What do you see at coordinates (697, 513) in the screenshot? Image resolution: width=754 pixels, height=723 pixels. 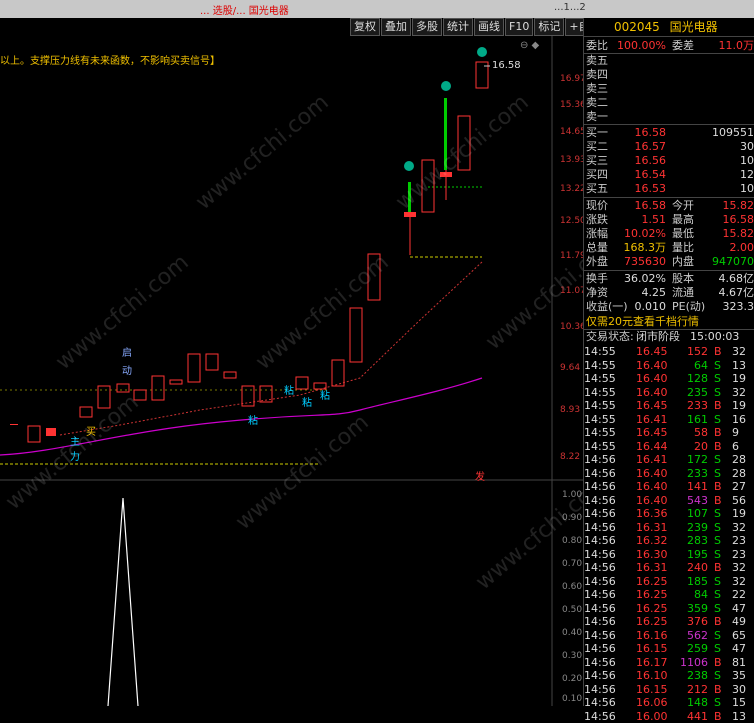 I see `tick-volume: 107` at bounding box center [697, 513].